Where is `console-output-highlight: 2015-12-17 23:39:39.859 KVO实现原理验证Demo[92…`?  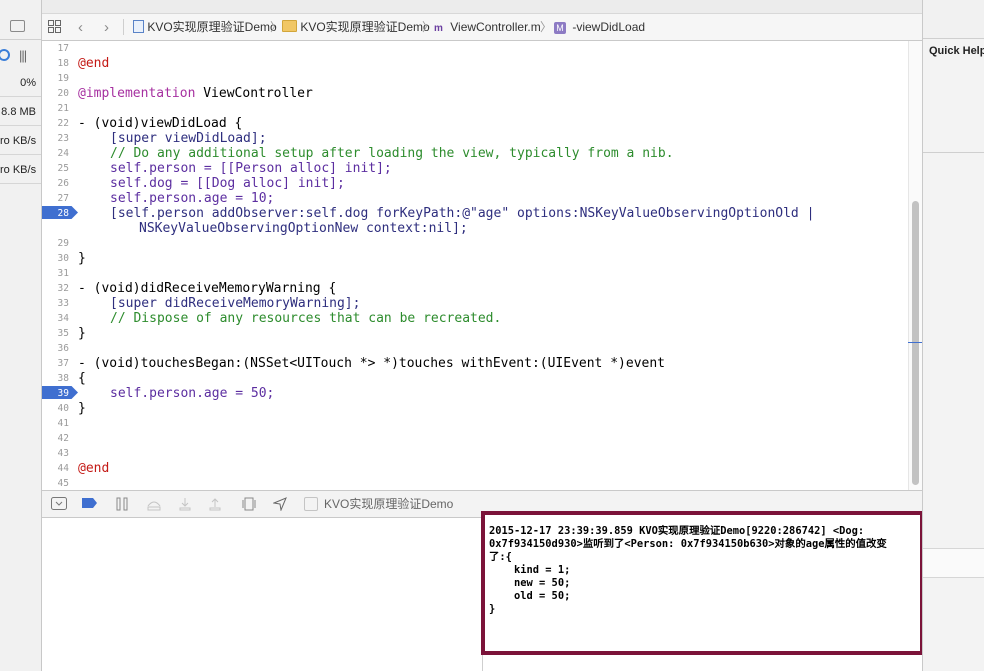
console-output-highlight: 2015-12-17 23:39:39.859 KVO实现原理验证Demo[92… is located at coordinates (702, 583).